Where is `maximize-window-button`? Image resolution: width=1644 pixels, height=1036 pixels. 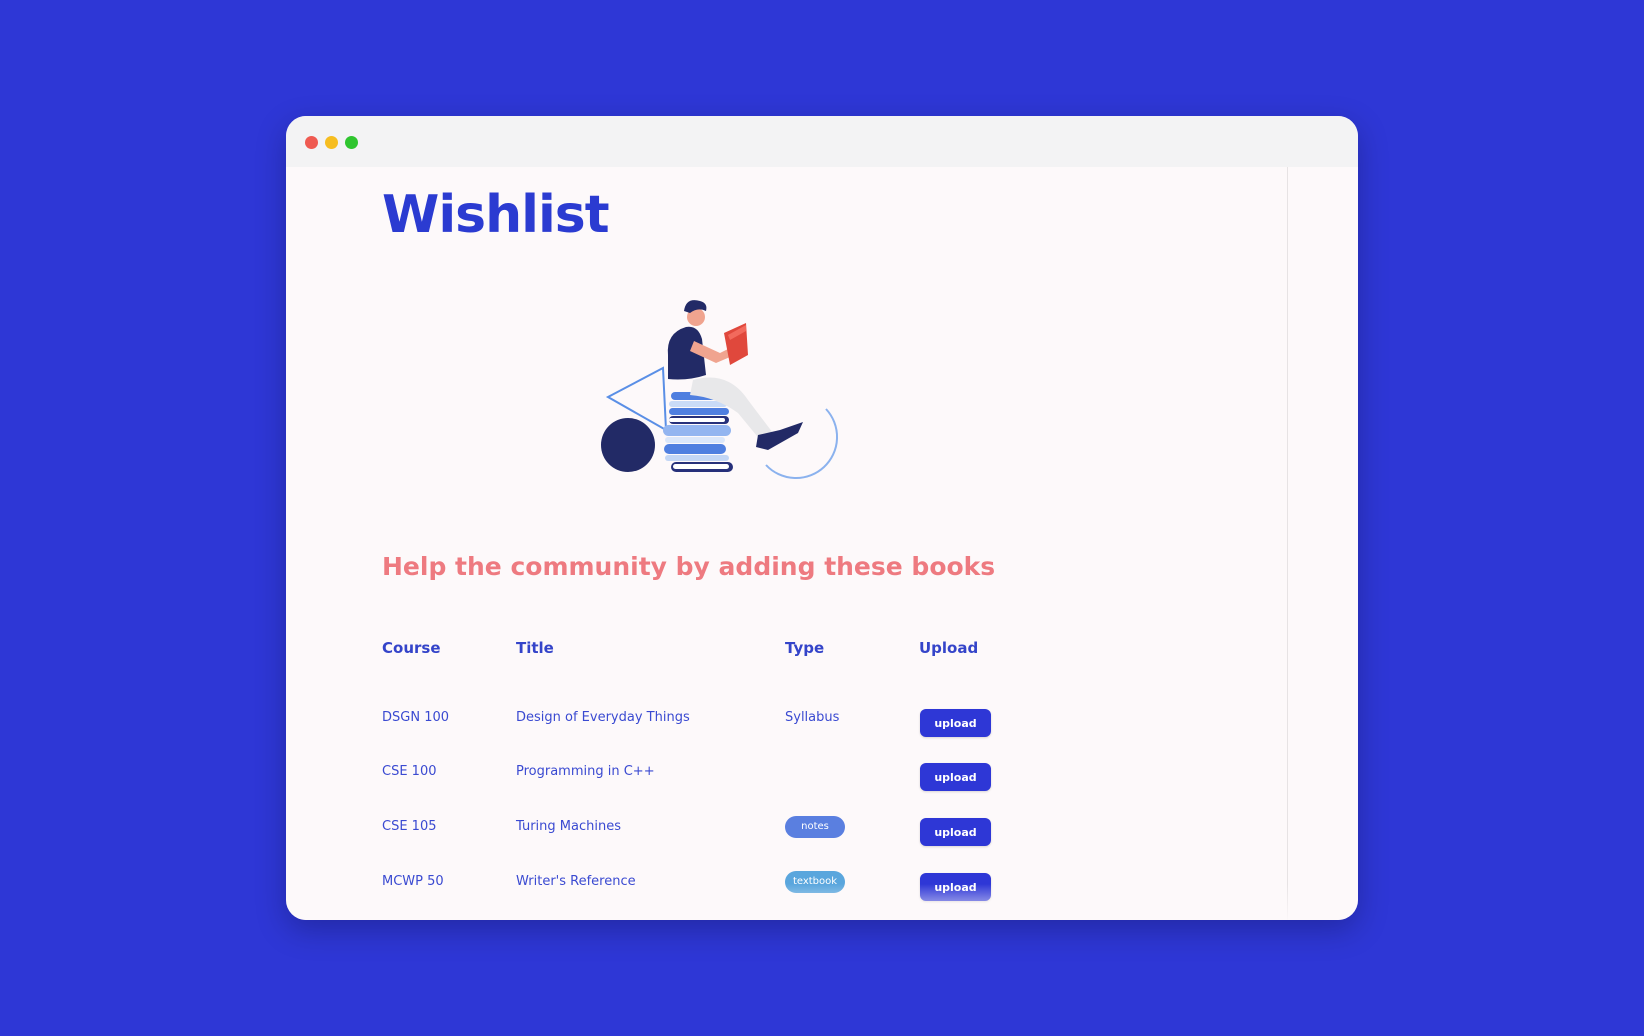
maximize-window-button is located at coordinates (351, 142).